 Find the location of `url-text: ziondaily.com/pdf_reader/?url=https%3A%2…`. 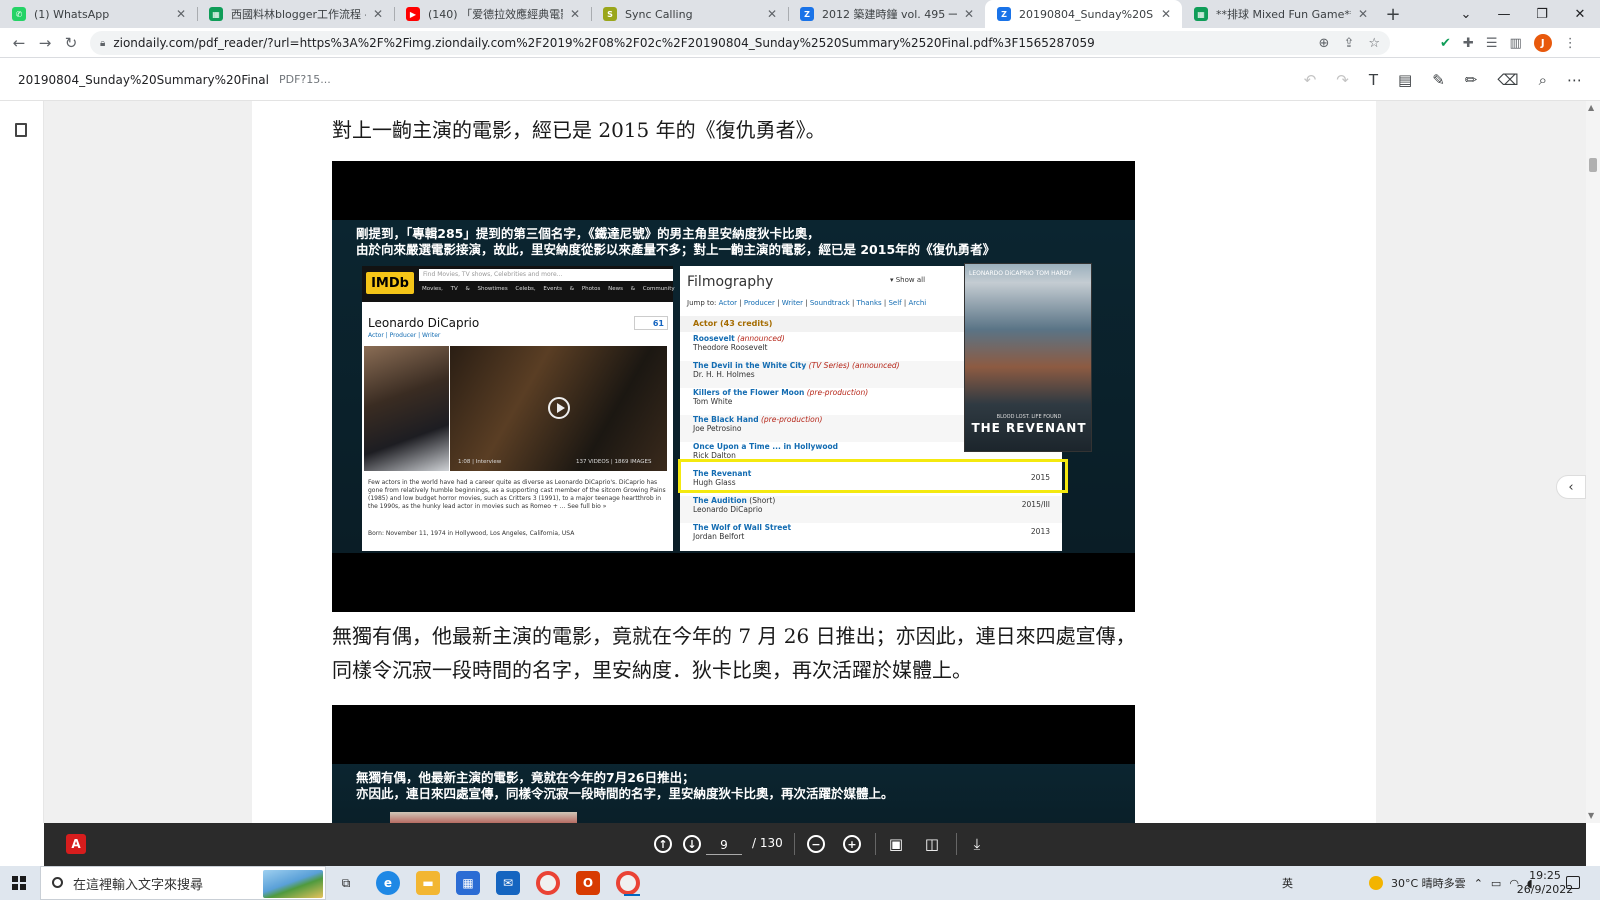

url-text: ziondaily.com/pdf_reader/?url=https%3A%2… is located at coordinates (603, 43).